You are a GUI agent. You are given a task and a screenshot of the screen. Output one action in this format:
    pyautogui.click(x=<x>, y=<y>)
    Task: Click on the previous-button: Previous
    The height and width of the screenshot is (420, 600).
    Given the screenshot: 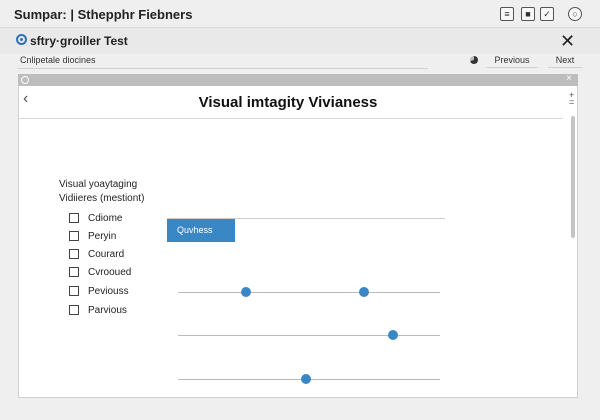 What is the action you would take?
    pyautogui.click(x=512, y=61)
    